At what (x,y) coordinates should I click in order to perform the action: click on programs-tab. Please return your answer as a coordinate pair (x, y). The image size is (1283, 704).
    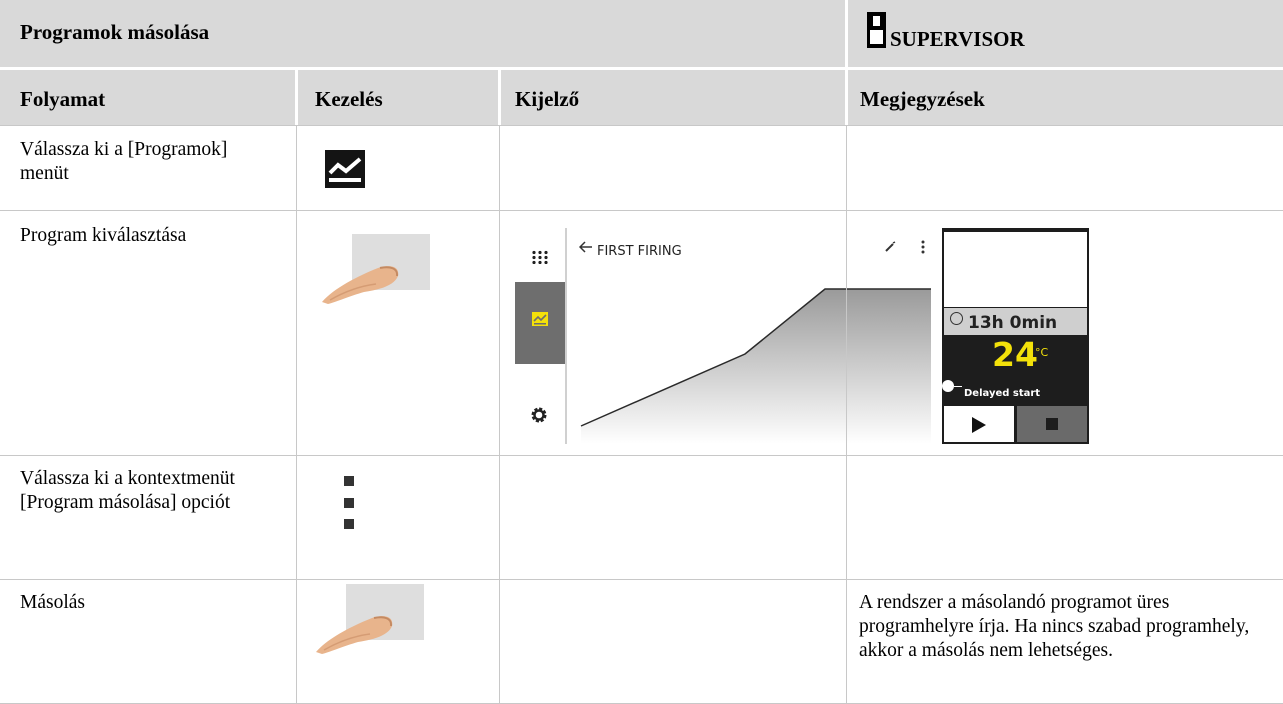
    Looking at the image, I should click on (540, 323).